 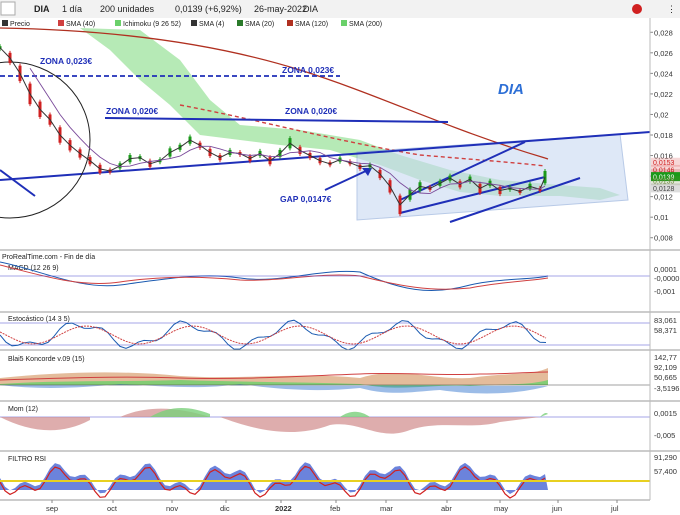 What do you see at coordinates (665, 357) in the screenshot?
I see `koncorde-tag-1: 142,77` at bounding box center [665, 357].